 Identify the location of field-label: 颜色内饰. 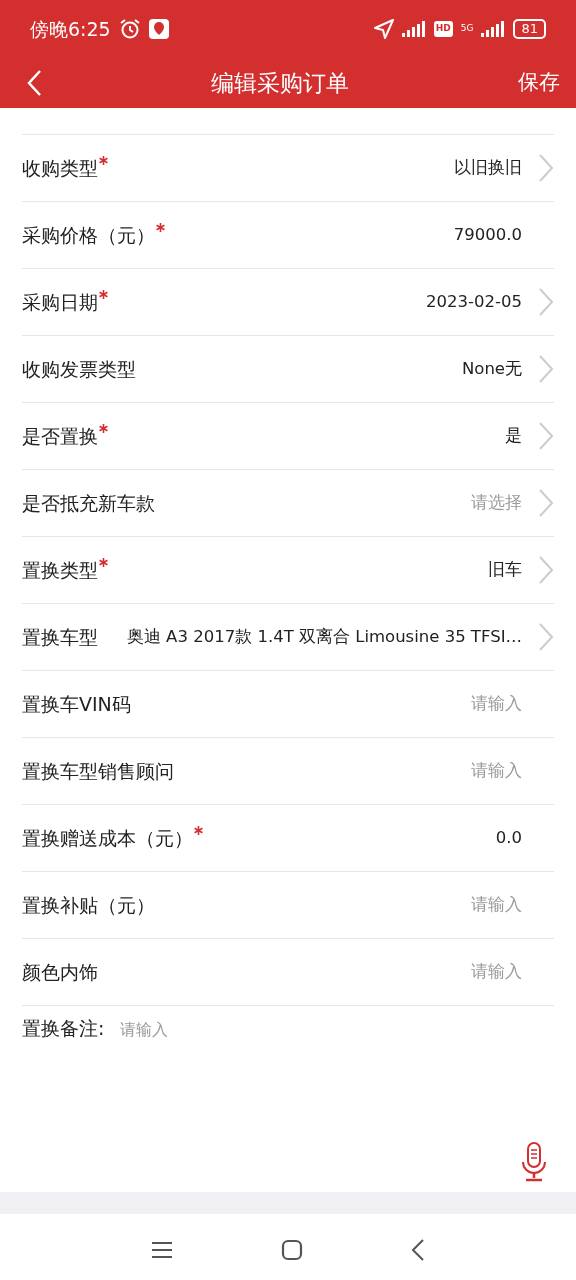
(60, 972).